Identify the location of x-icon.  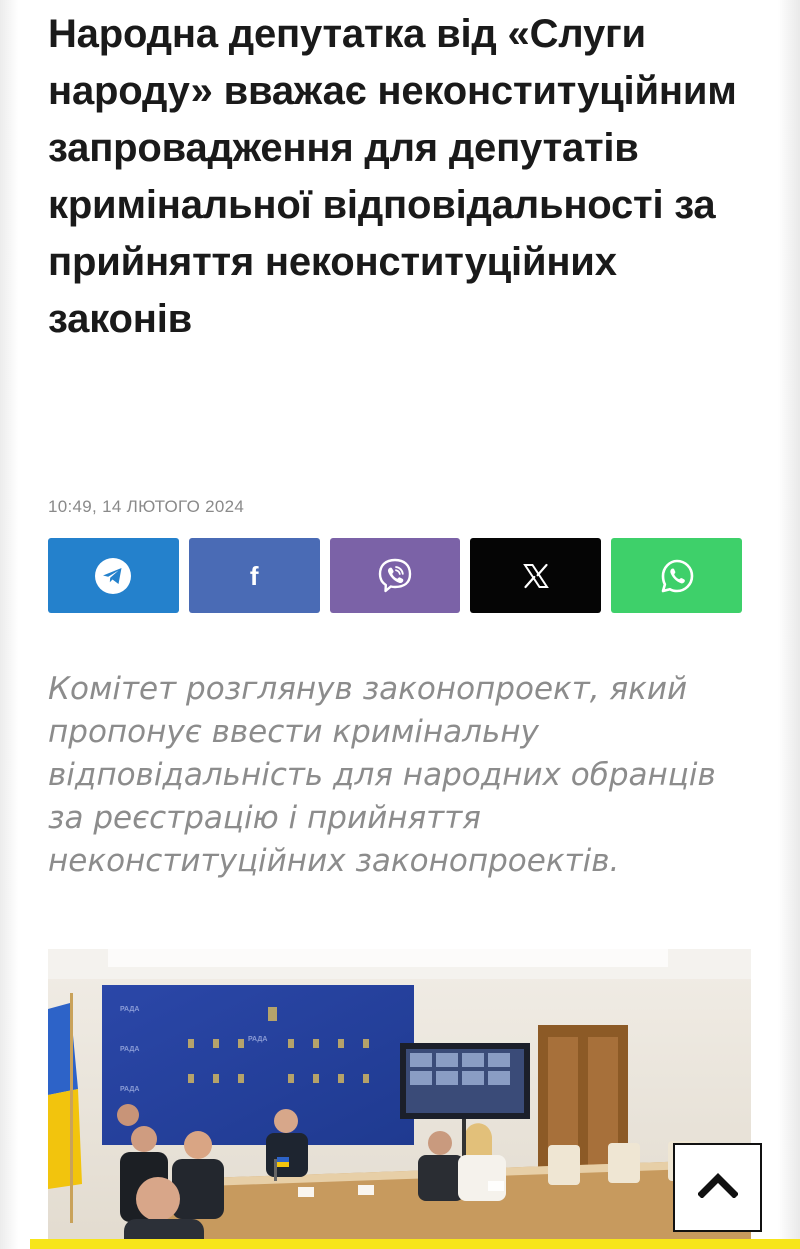
(536, 576).